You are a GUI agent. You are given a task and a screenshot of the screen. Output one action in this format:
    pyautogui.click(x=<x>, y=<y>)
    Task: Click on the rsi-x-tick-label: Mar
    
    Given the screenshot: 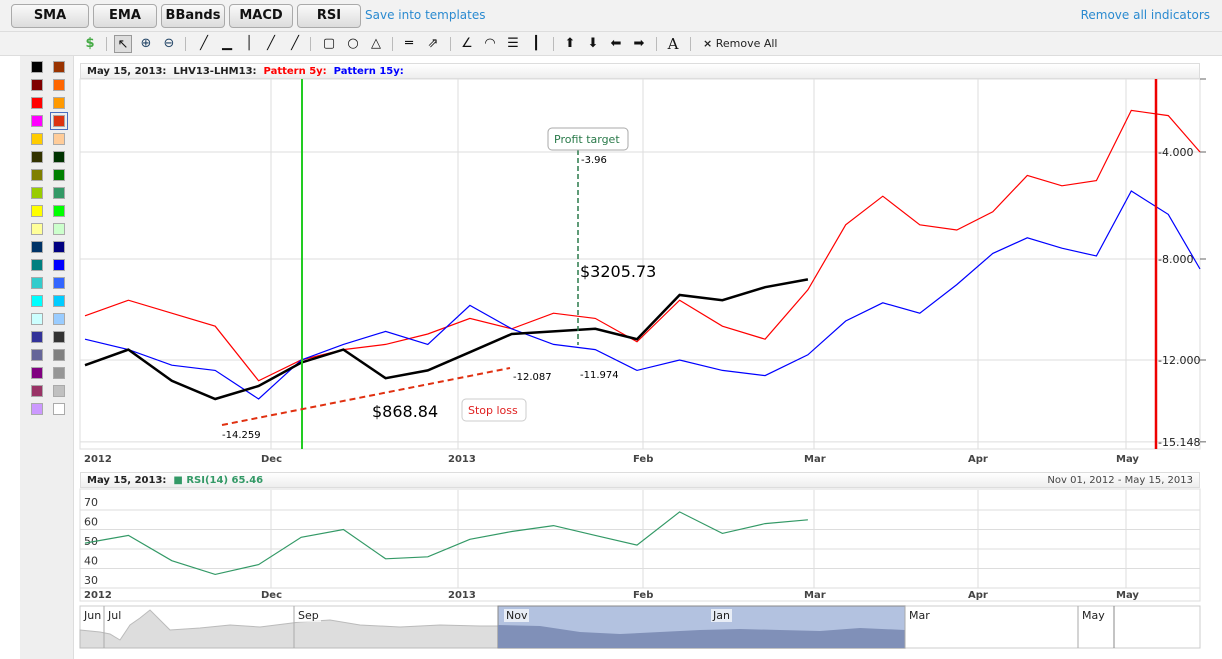 What is the action you would take?
    pyautogui.click(x=815, y=595)
    